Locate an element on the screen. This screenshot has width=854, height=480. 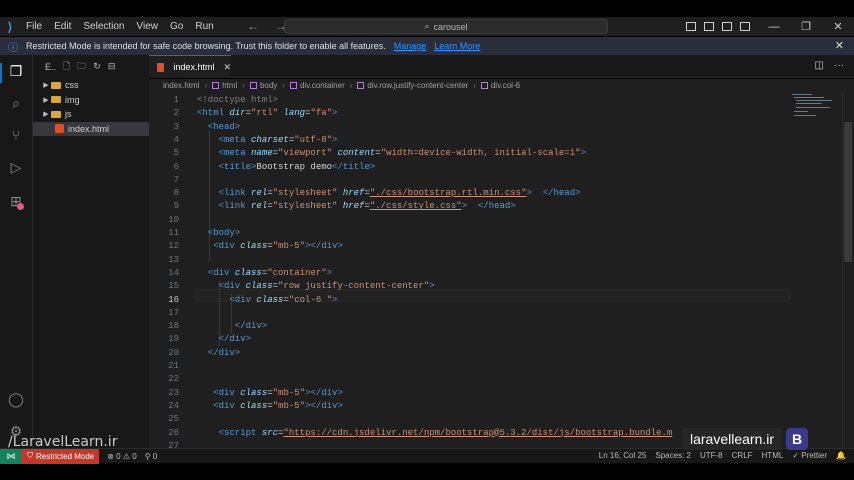
collapse-all-icon: ⊟ is located at coordinates (112, 66).